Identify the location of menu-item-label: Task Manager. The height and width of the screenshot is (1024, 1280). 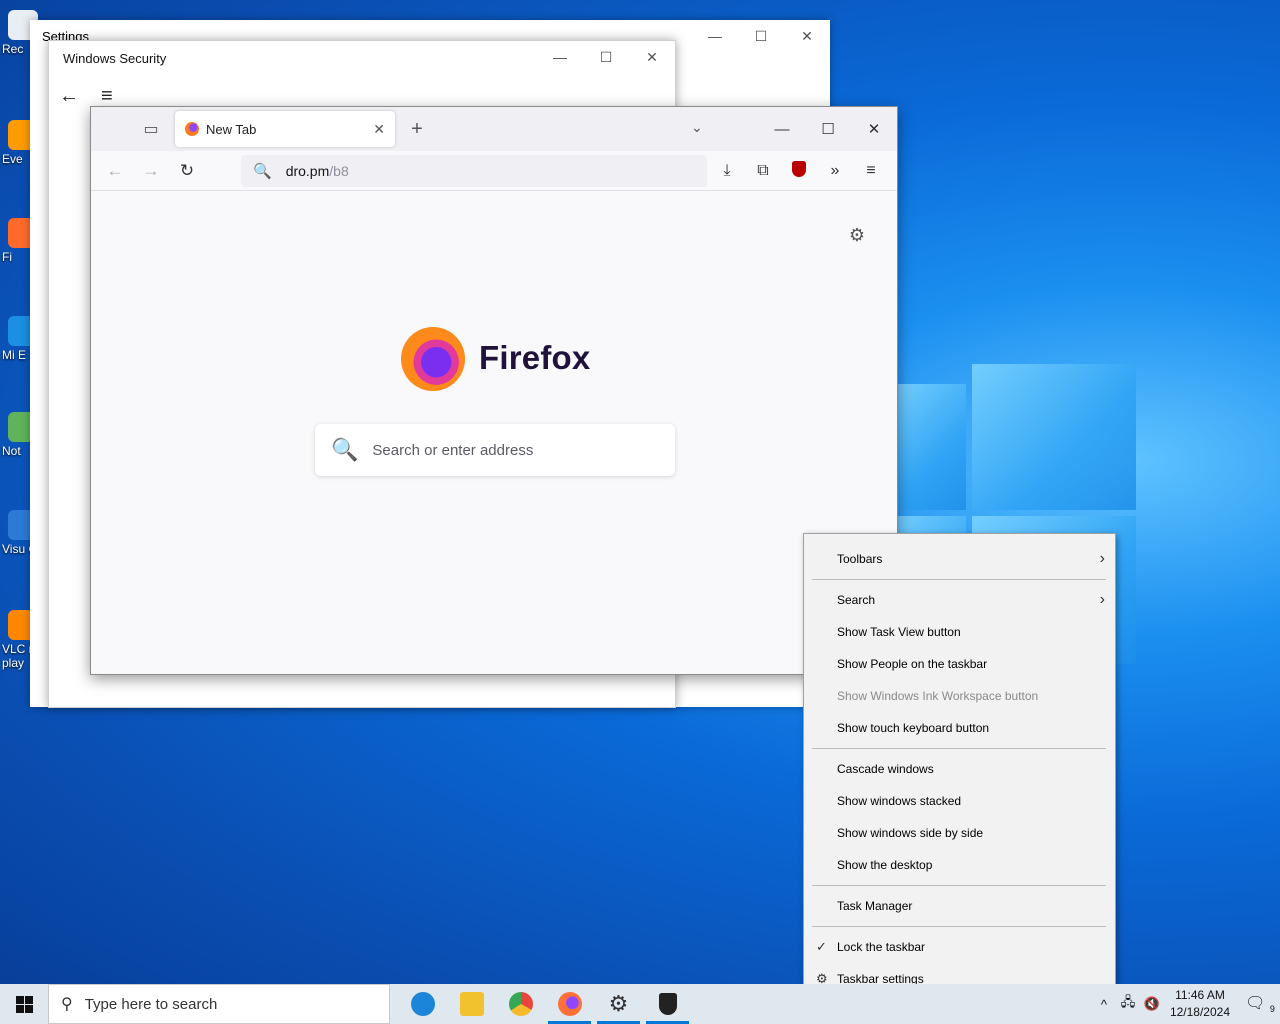
(875, 906).